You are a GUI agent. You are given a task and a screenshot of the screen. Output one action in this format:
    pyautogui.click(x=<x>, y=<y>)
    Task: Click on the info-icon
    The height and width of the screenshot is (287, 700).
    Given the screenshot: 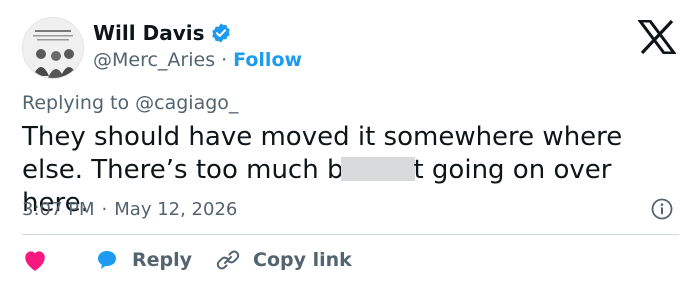 What is the action you would take?
    pyautogui.click(x=662, y=209)
    